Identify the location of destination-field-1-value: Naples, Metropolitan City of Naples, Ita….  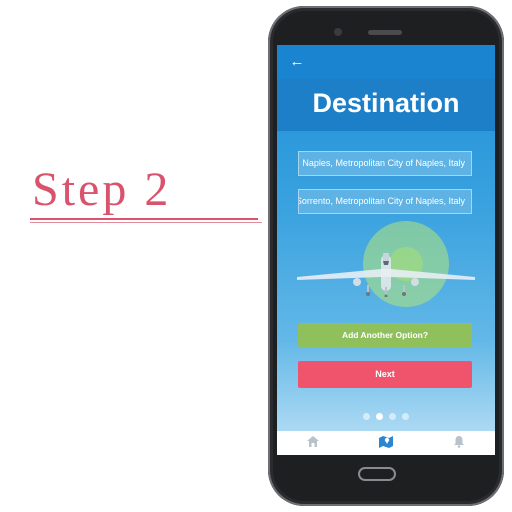
(383, 163).